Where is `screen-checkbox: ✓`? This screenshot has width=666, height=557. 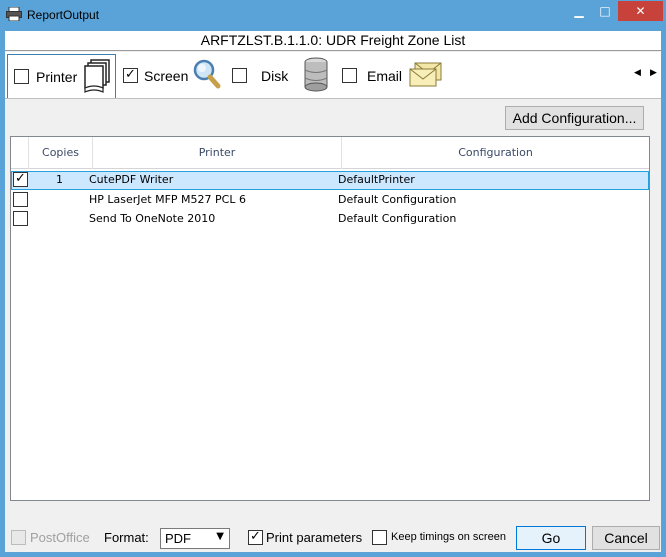 screen-checkbox: ✓ is located at coordinates (130, 75).